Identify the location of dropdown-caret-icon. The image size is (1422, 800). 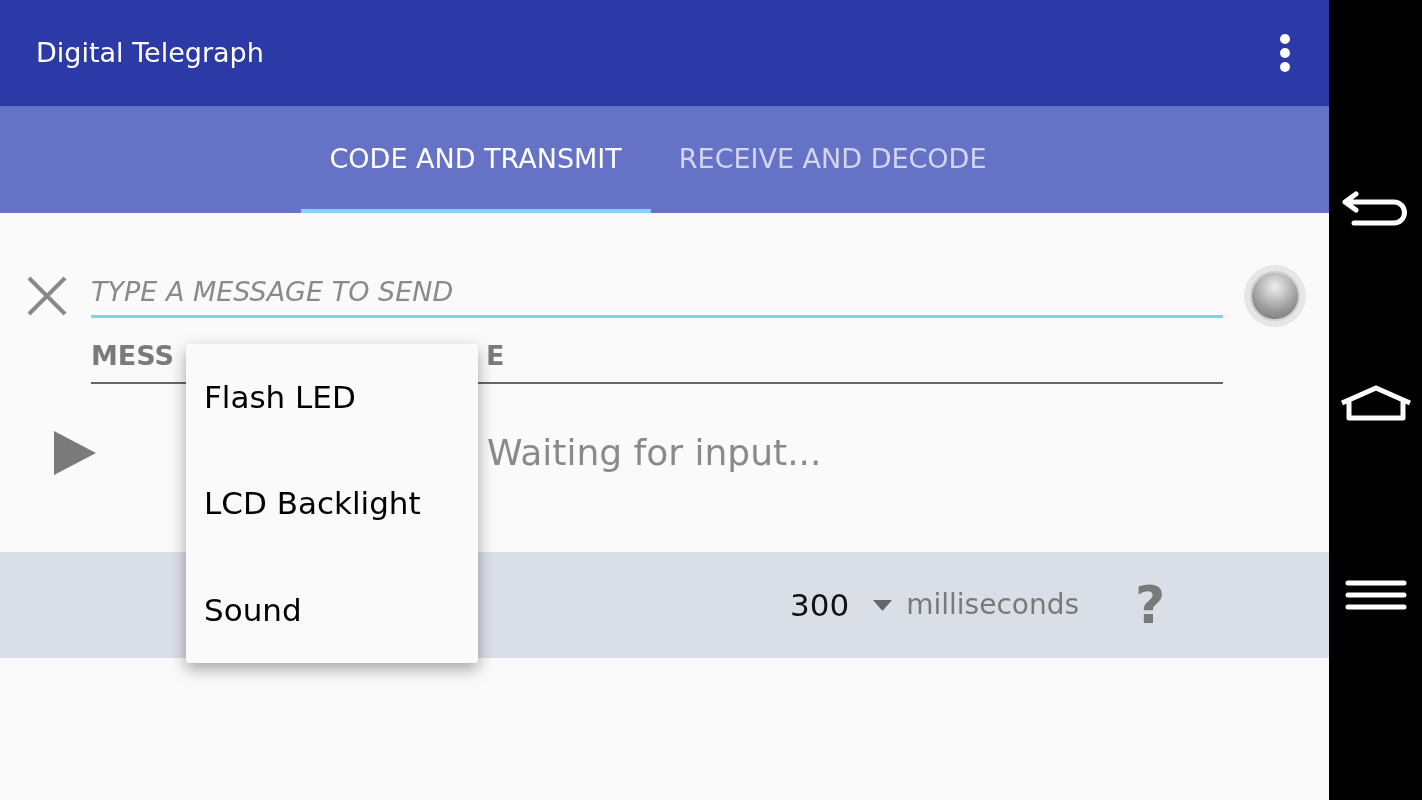
(883, 605).